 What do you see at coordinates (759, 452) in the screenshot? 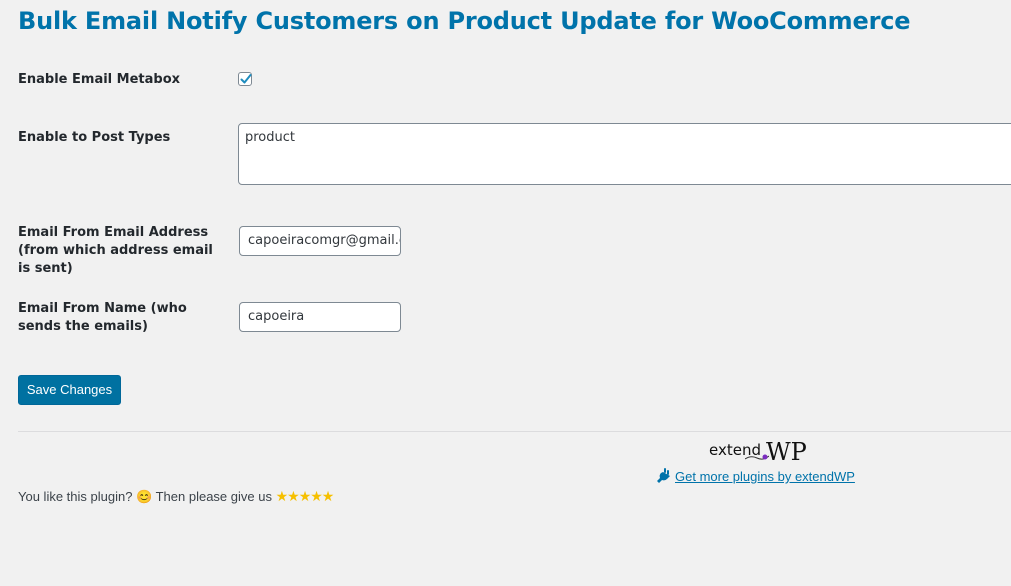
I see `extendwp-logo: extend WP` at bounding box center [759, 452].